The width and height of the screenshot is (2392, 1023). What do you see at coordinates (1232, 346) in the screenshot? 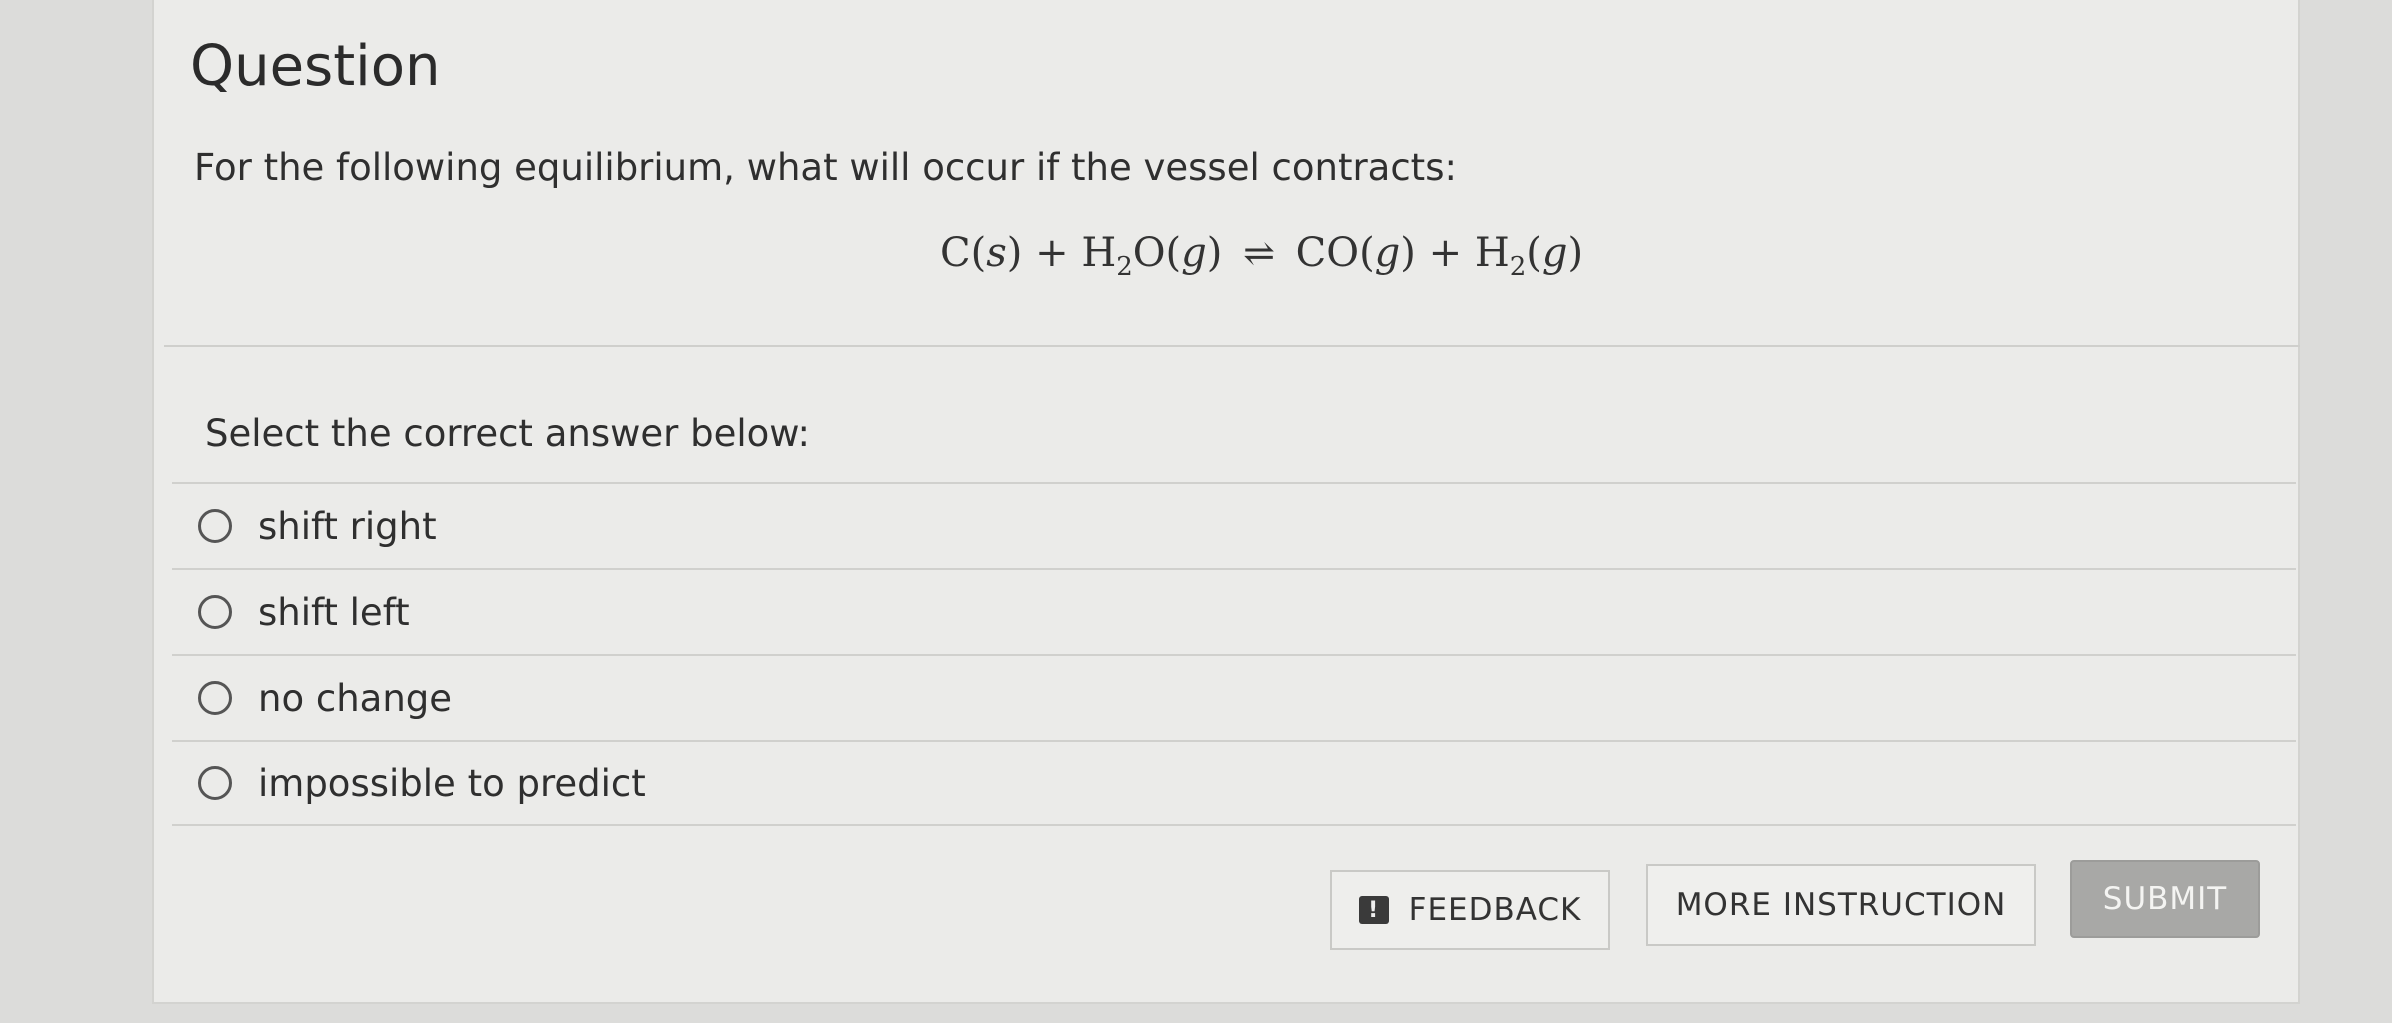
I see `section-divider` at bounding box center [1232, 346].